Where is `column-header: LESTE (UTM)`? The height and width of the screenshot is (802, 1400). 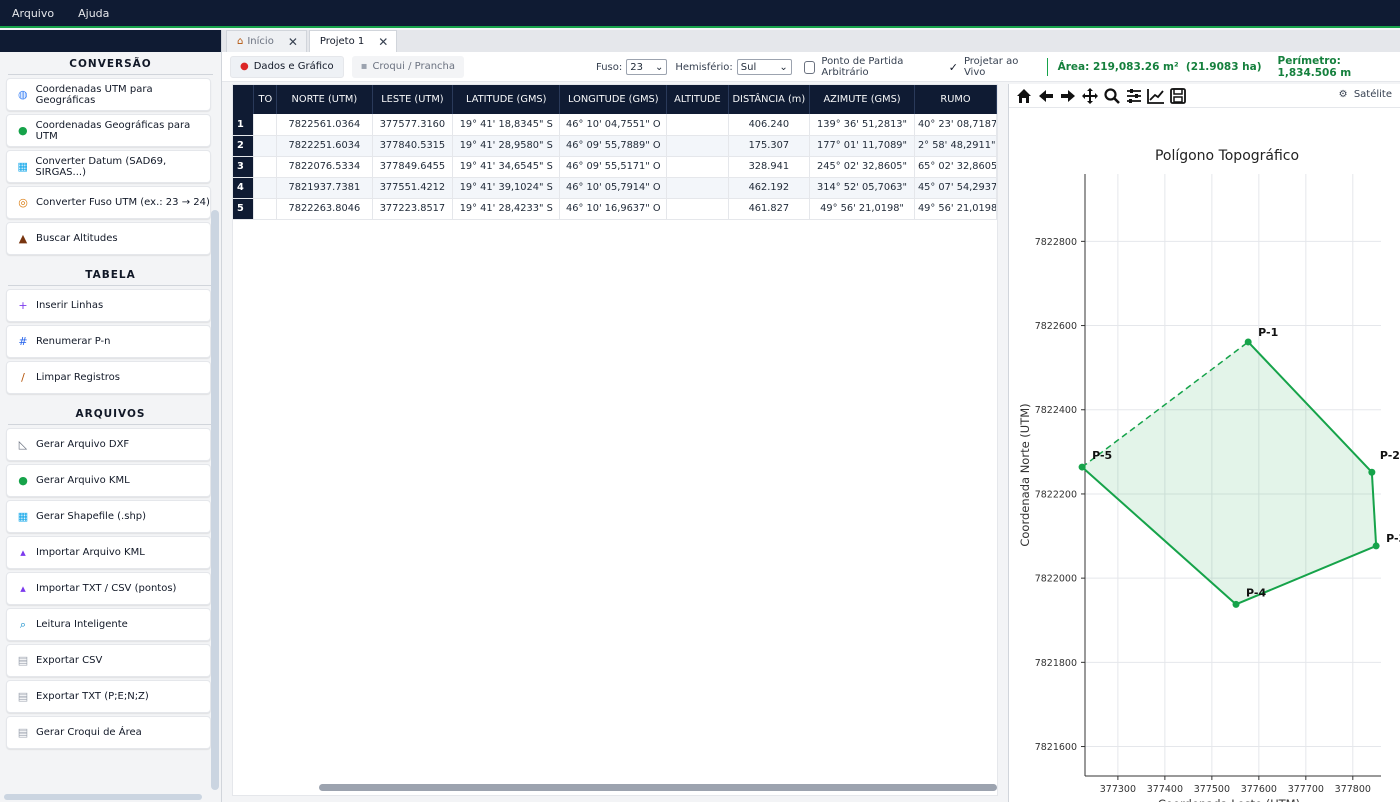 column-header: LESTE (UTM) is located at coordinates (413, 99).